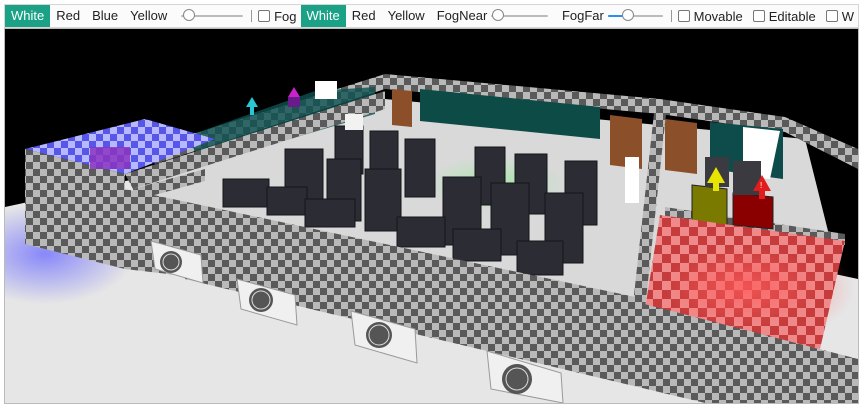 This screenshot has height=407, width=863. Describe the element at coordinates (294, 102) in the screenshot. I see `marker-base` at that location.